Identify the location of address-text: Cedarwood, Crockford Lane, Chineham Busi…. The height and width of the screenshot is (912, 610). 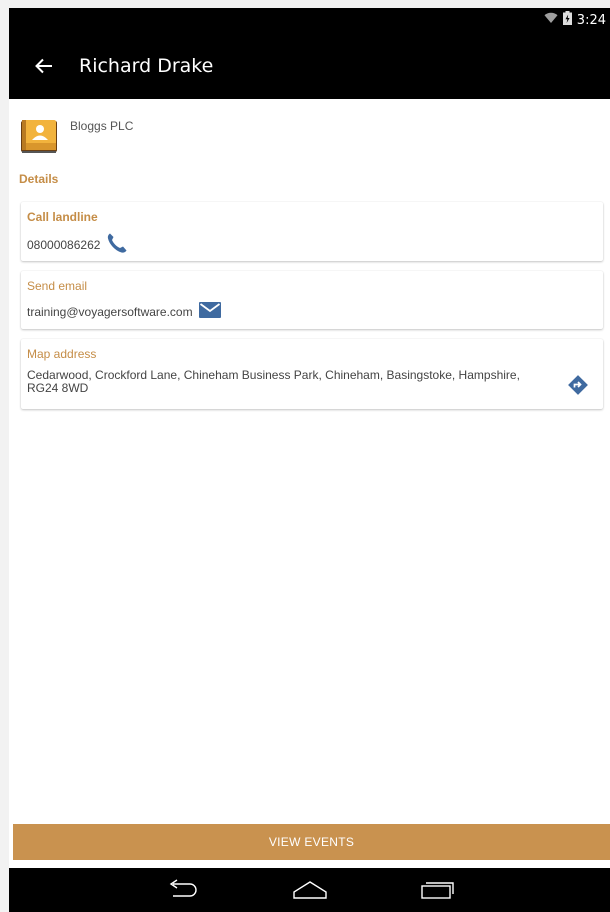
(273, 381).